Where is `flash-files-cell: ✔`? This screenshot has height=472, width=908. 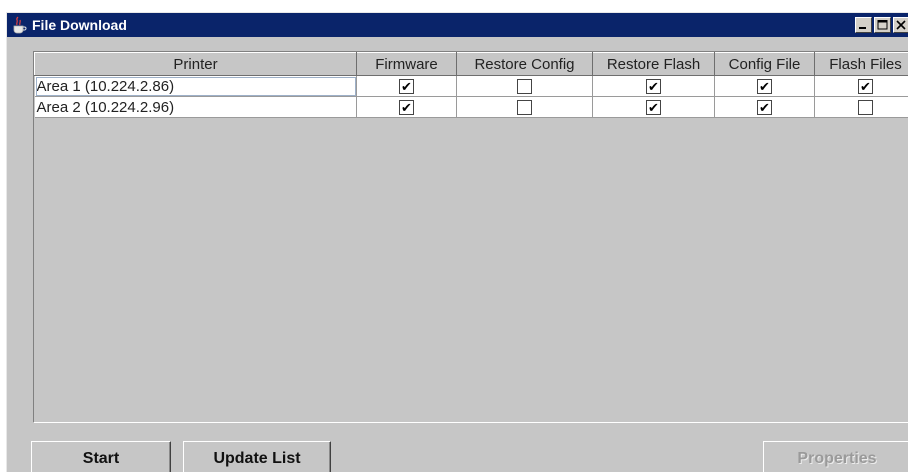
flash-files-cell: ✔ is located at coordinates (861, 86).